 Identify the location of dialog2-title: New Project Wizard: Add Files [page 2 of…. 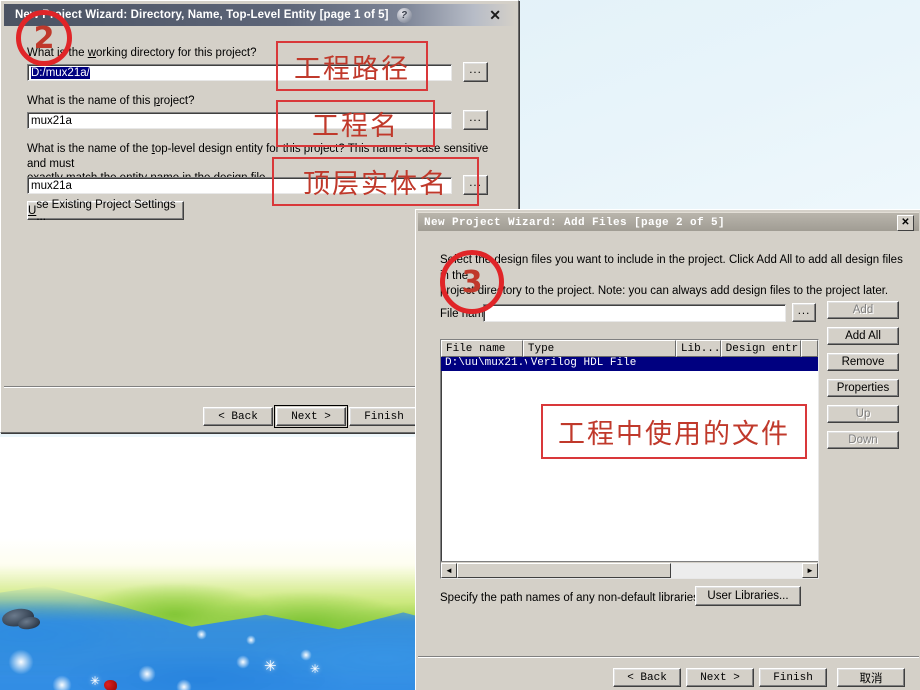
(575, 222).